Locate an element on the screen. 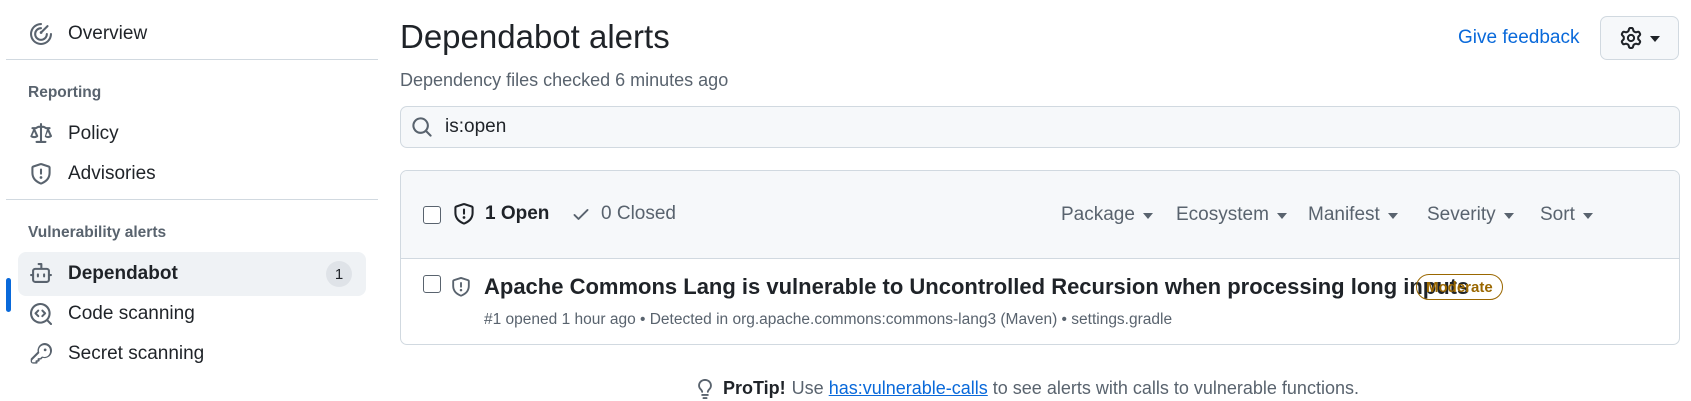 The width and height of the screenshot is (1691, 401). protip-heading: ProTip! is located at coordinates (754, 388).